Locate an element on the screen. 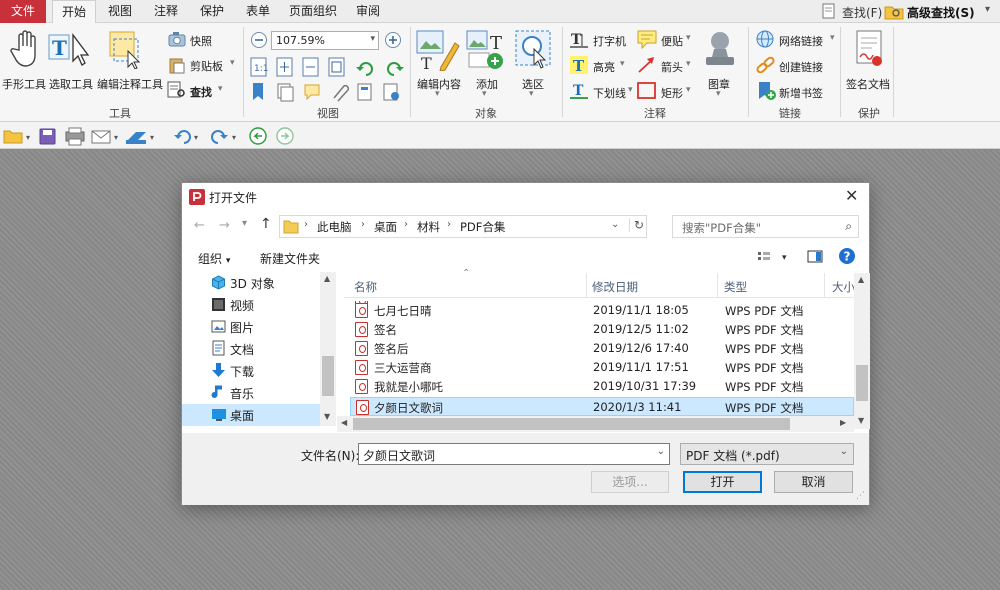 The width and height of the screenshot is (1000, 590). back-arrow-icon: ← is located at coordinates (199, 225).